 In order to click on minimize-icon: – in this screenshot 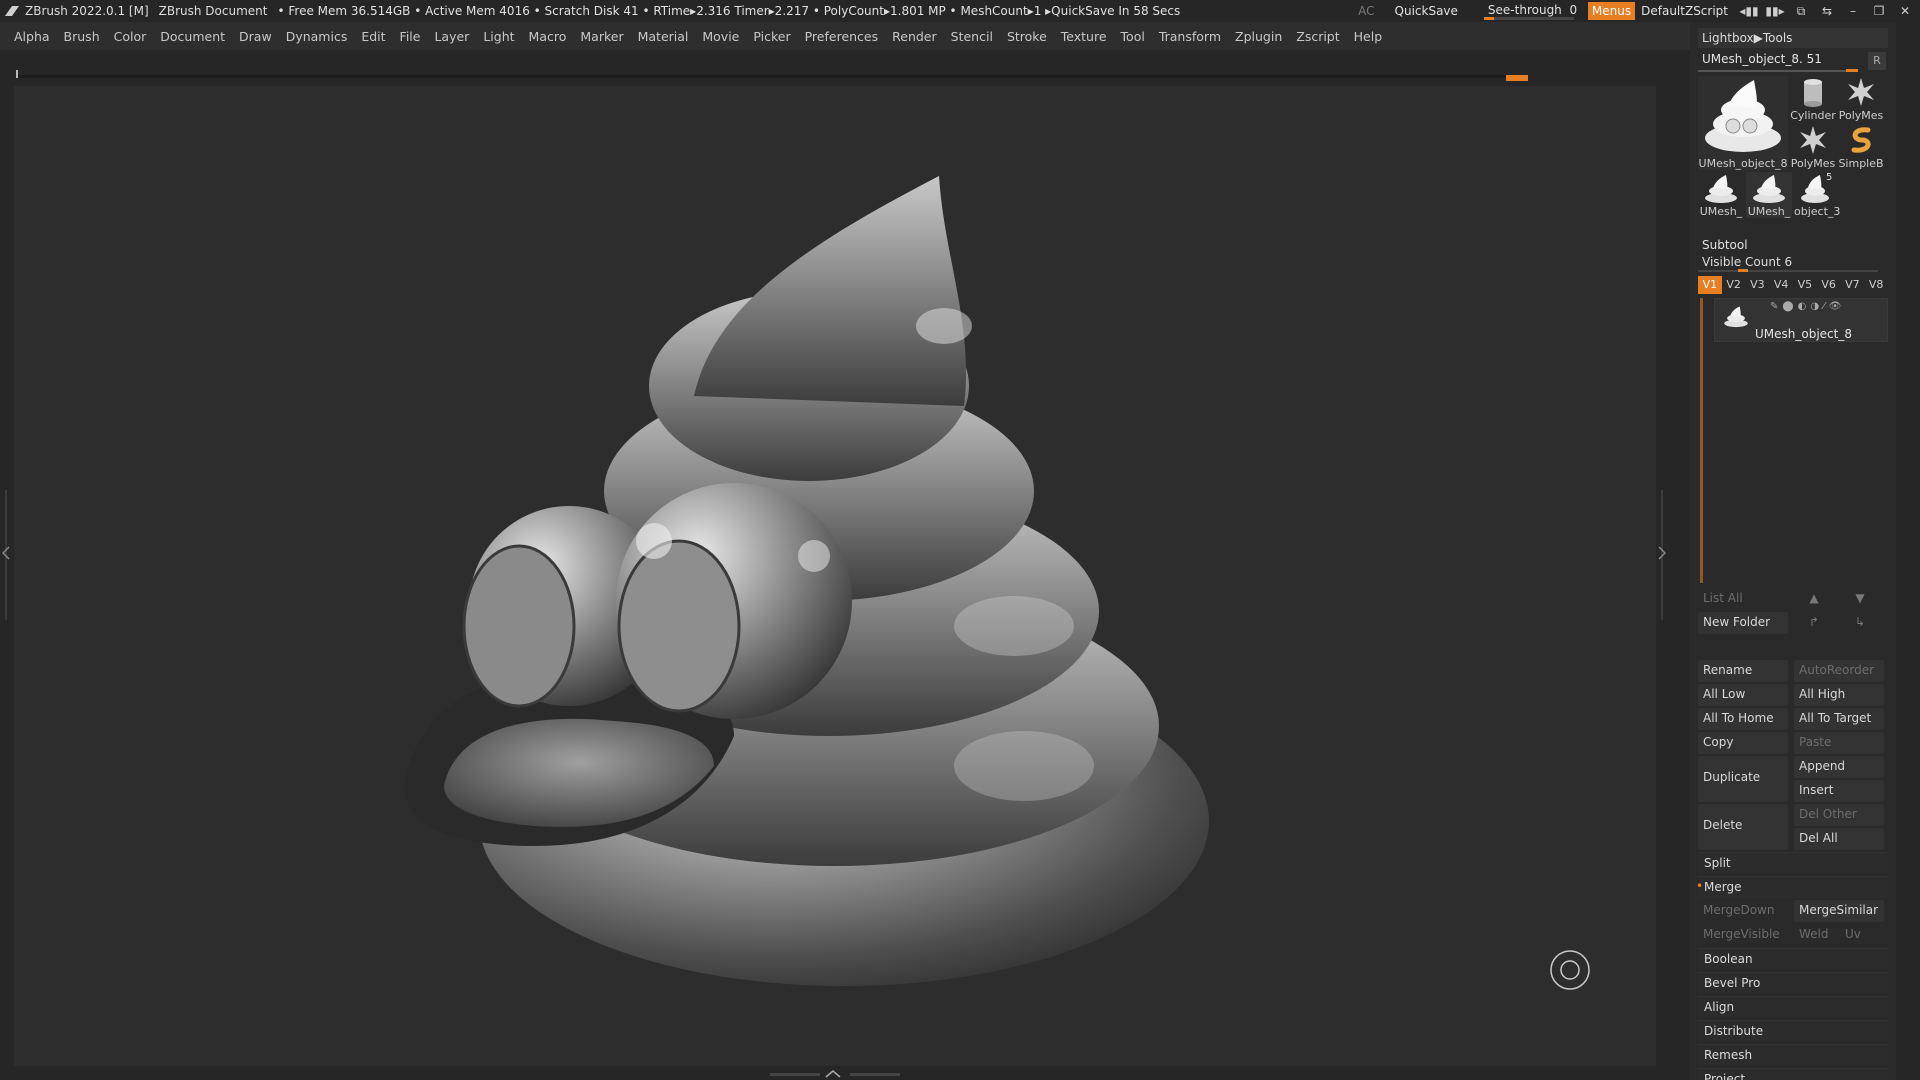, I will do `click(1853, 11)`.